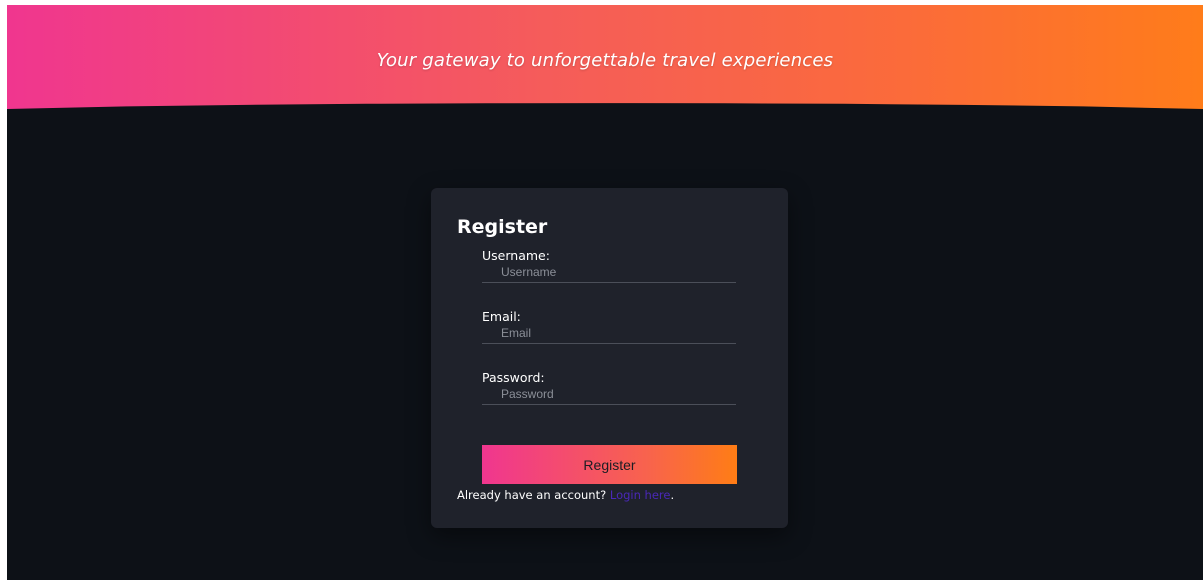 Image resolution: width=1203 pixels, height=580 pixels. What do you see at coordinates (609, 464) in the screenshot?
I see `register-button: Register` at bounding box center [609, 464].